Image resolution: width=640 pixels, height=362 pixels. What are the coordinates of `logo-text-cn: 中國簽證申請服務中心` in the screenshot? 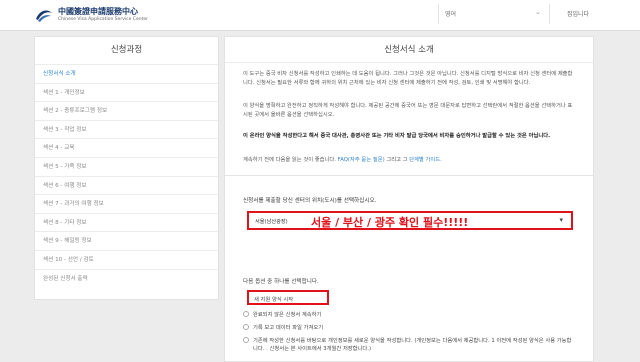 It's located at (98, 11).